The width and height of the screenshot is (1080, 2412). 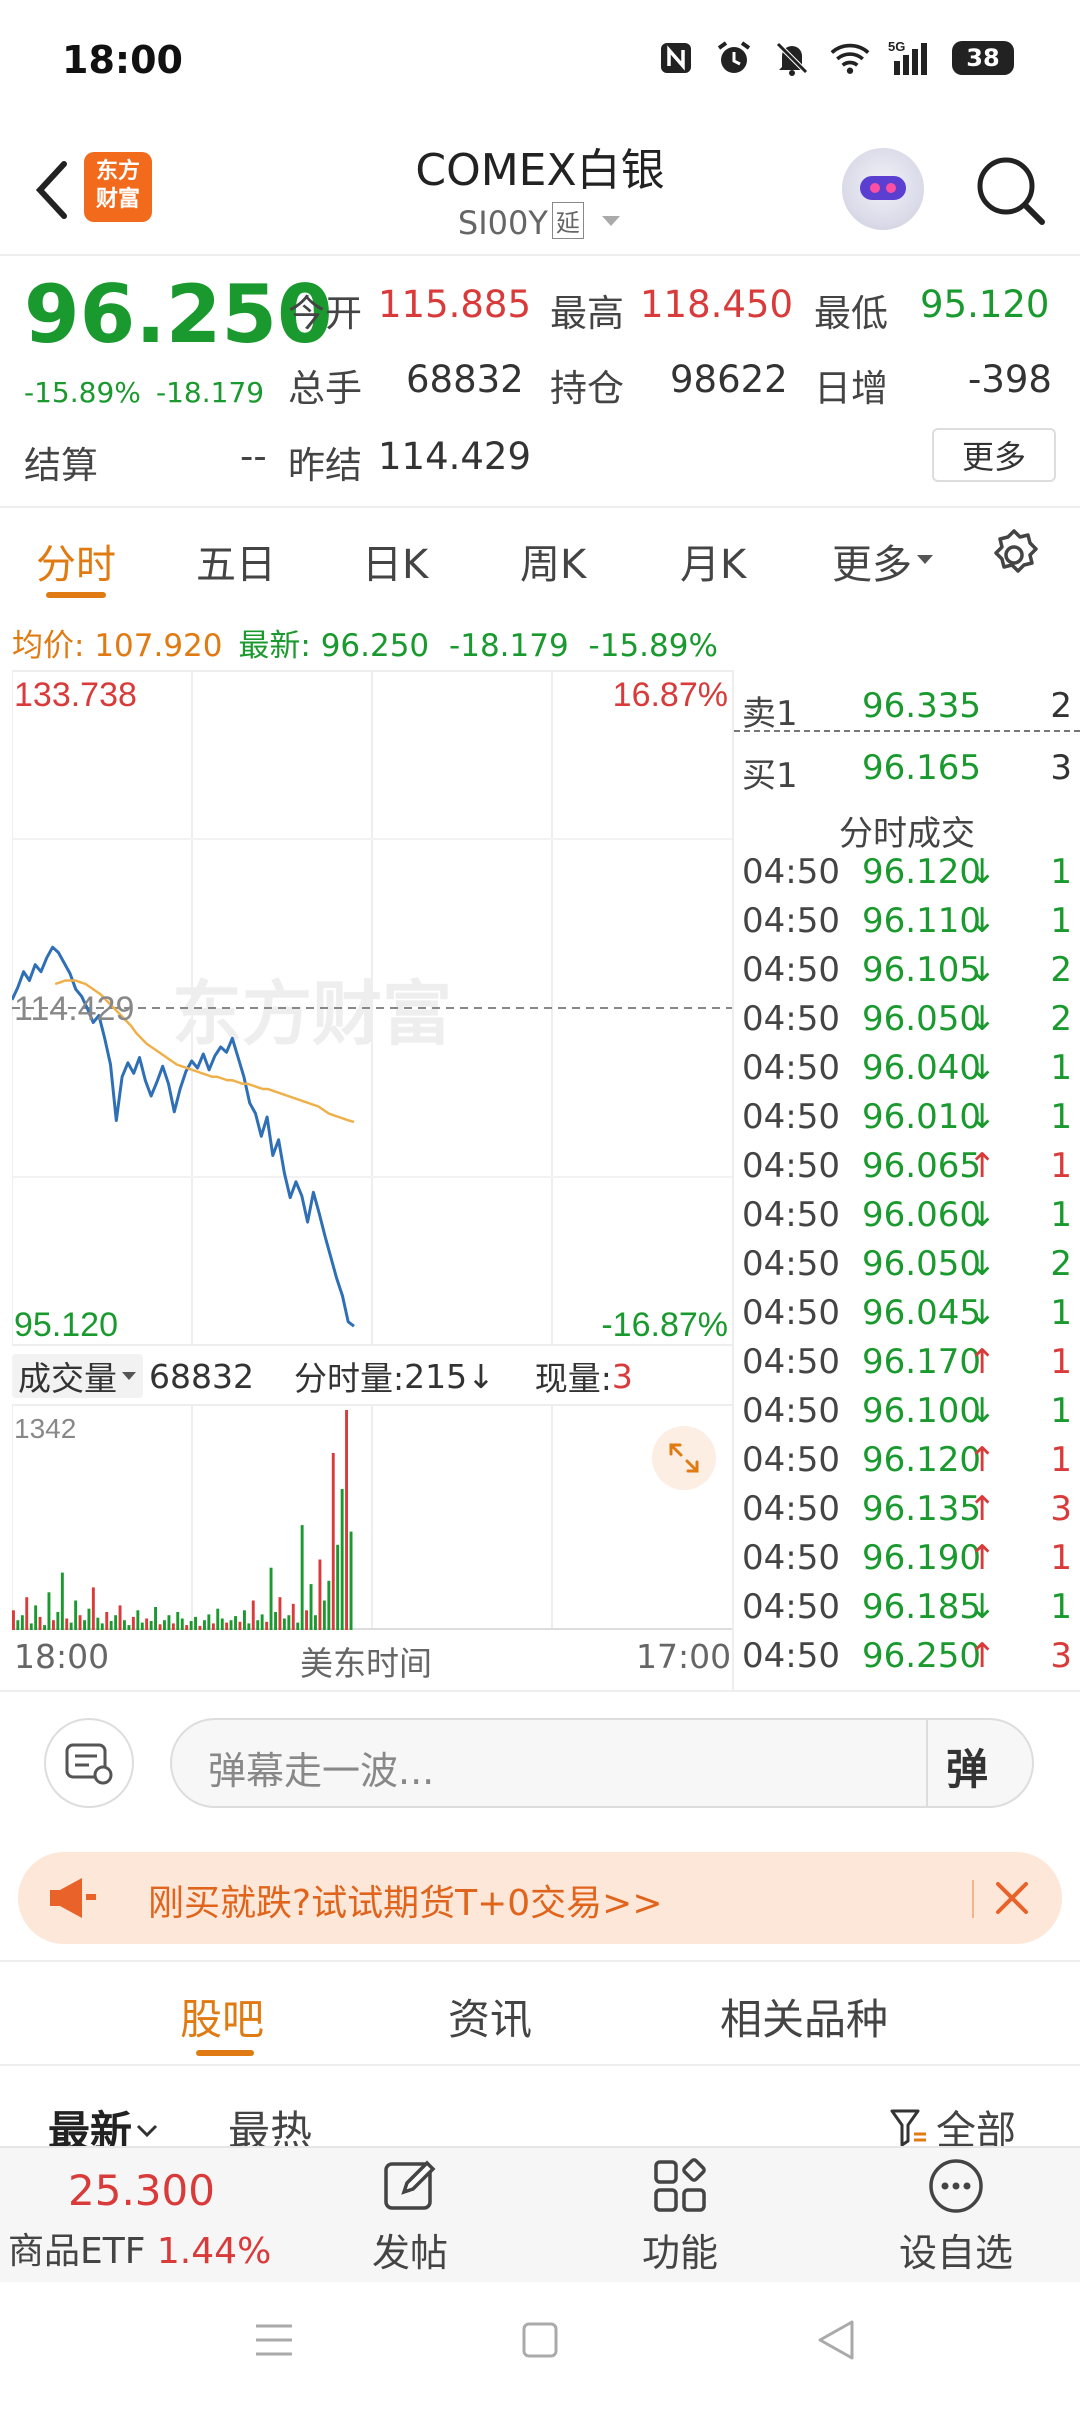 I want to click on volume-value: 68832, so click(x=465, y=379).